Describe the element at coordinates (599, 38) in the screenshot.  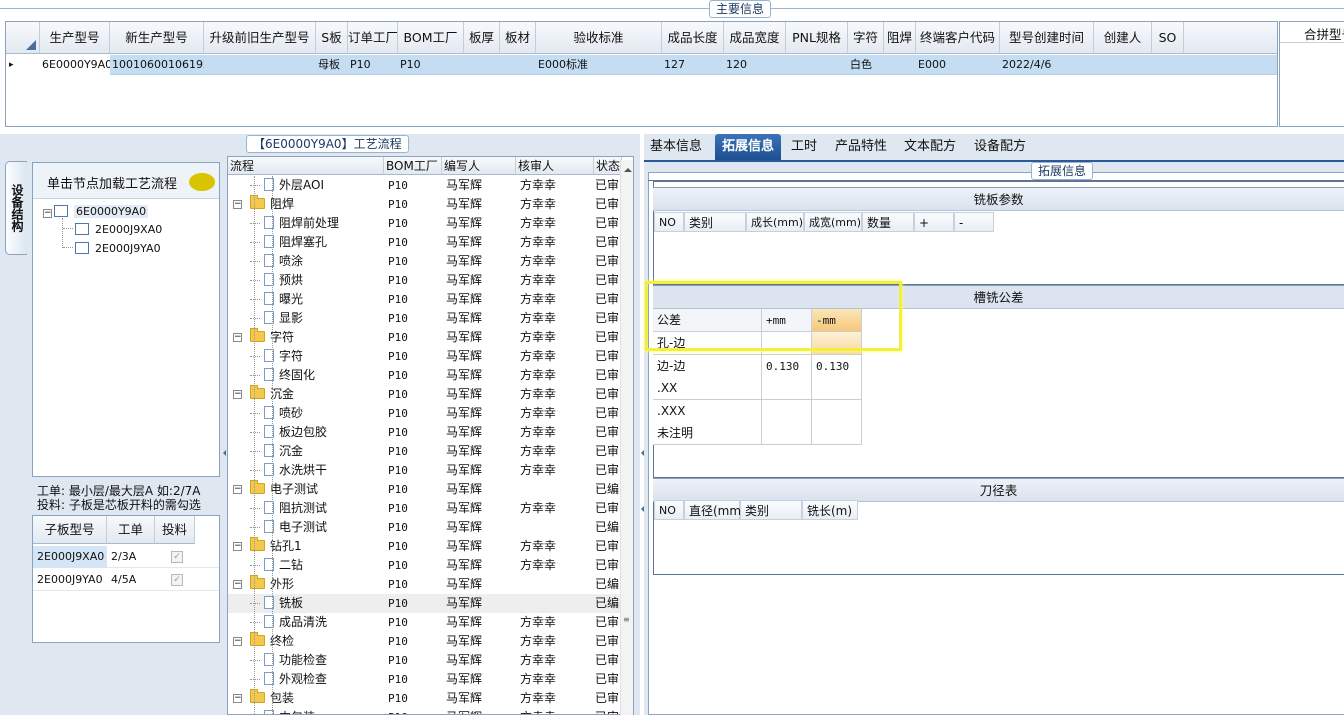
I see `column-header: 验收标准` at that location.